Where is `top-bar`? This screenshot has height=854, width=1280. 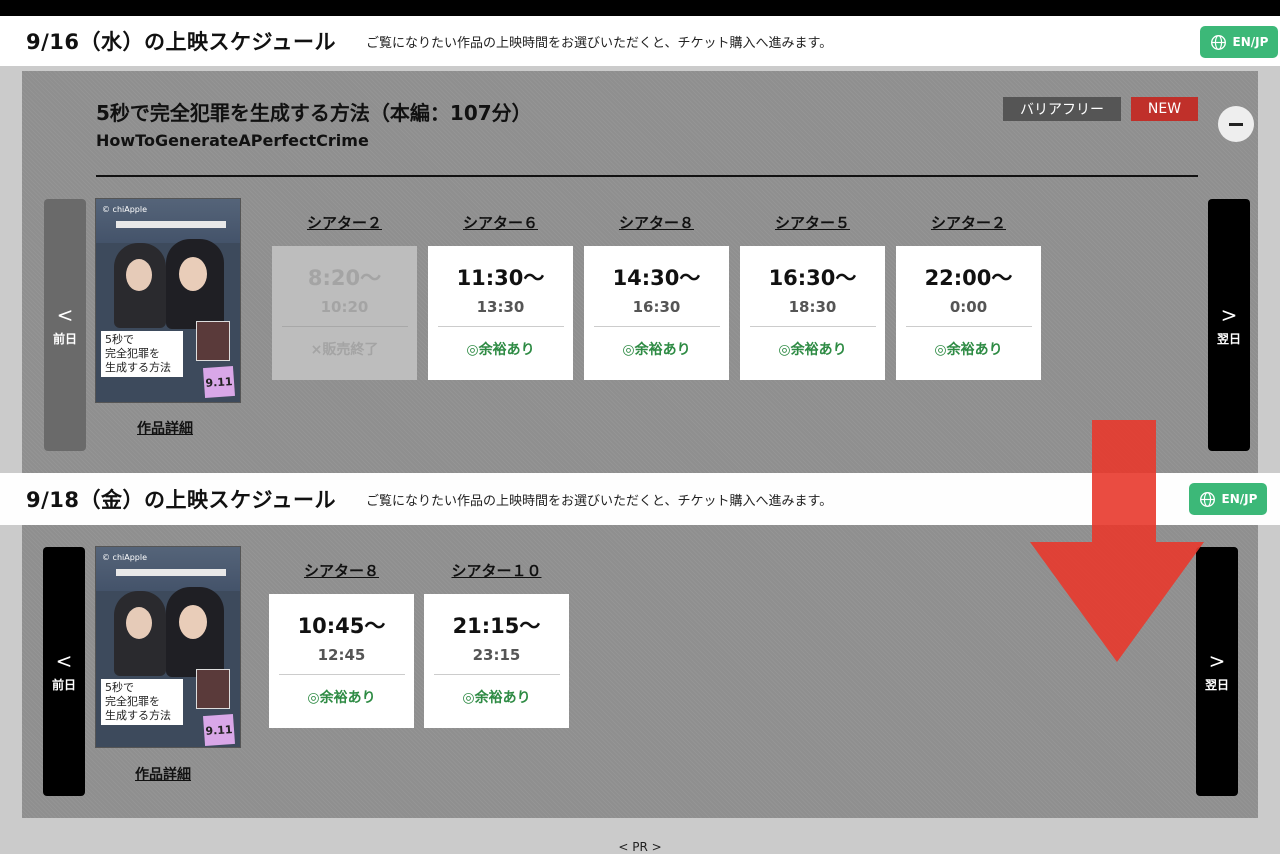 top-bar is located at coordinates (640, 8).